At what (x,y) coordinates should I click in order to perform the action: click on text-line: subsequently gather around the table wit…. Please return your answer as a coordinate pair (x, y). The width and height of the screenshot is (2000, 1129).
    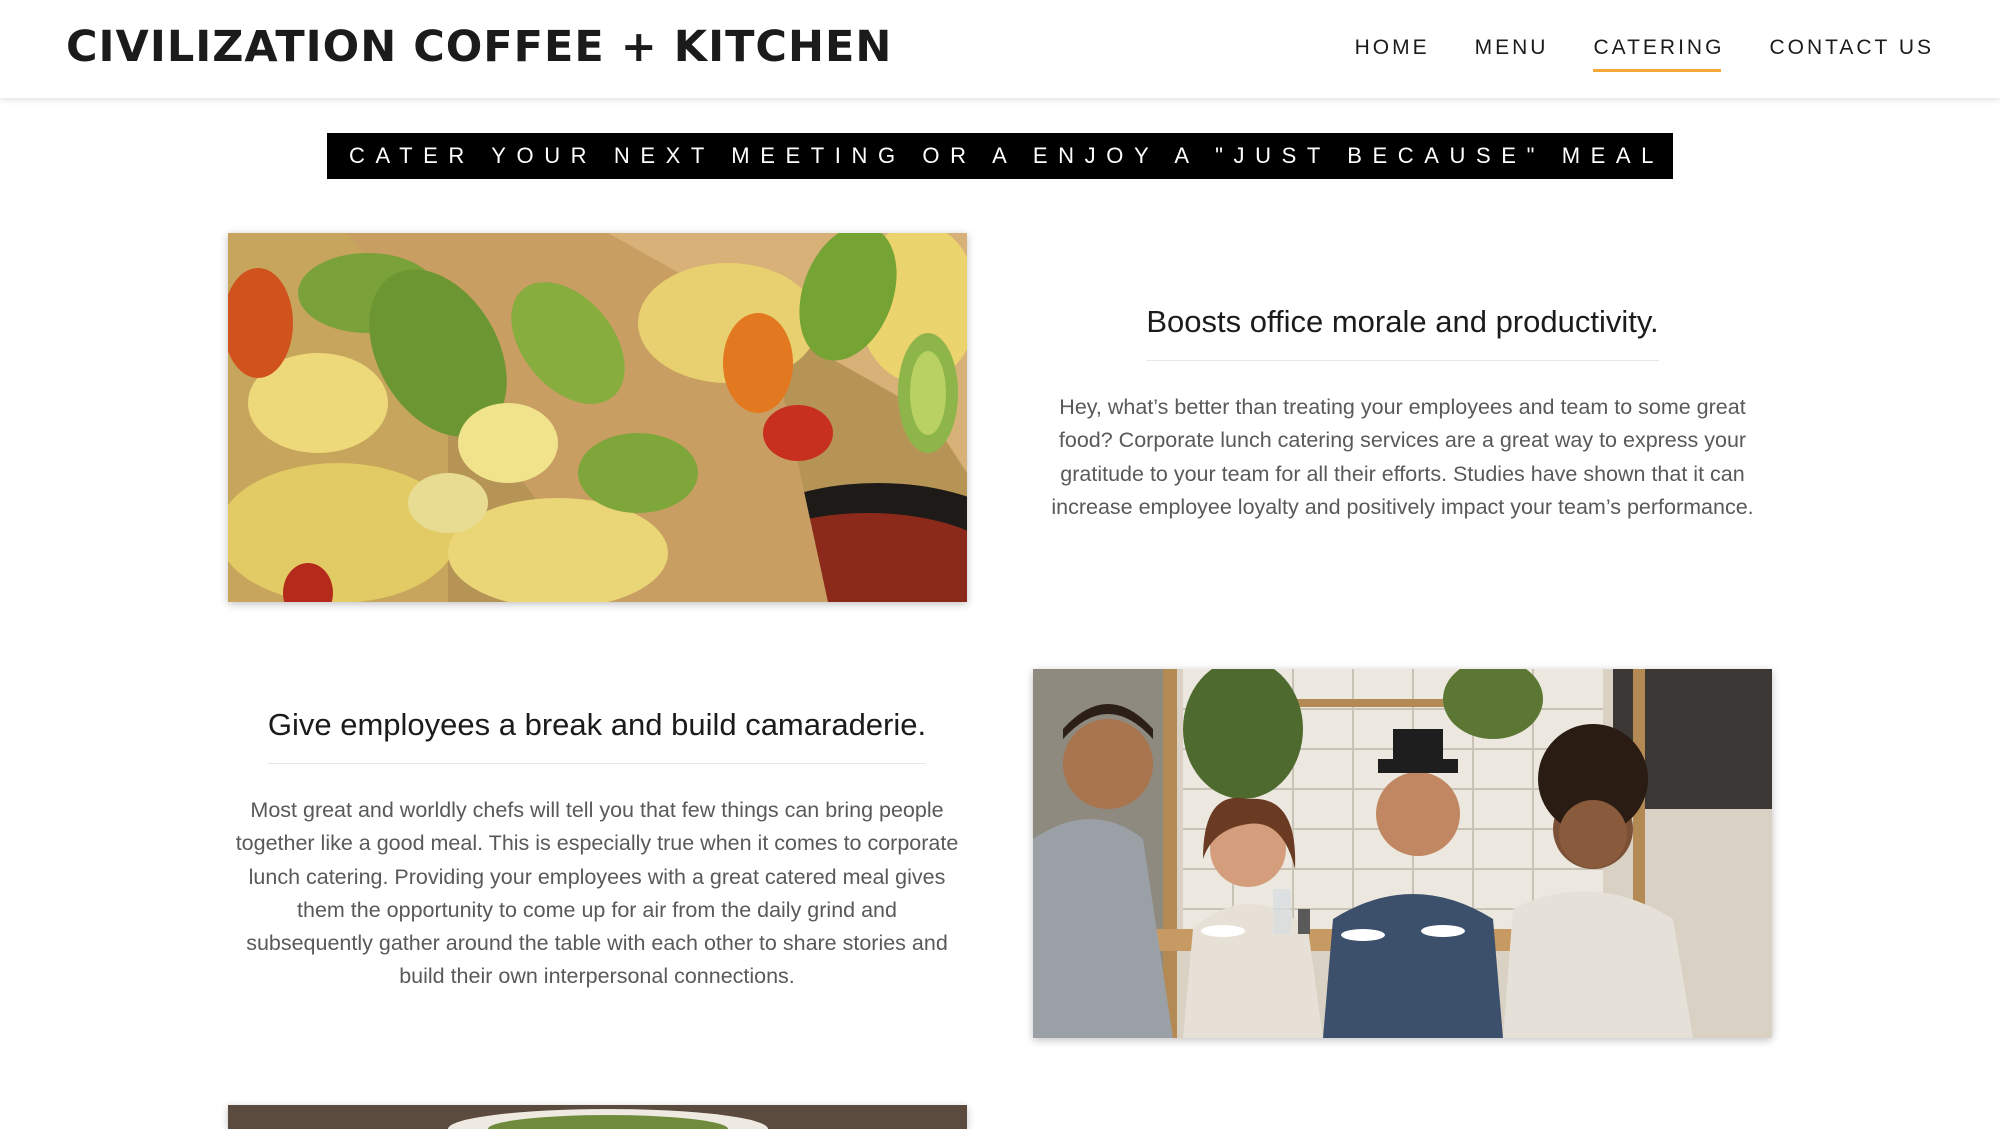
    Looking at the image, I should click on (597, 943).